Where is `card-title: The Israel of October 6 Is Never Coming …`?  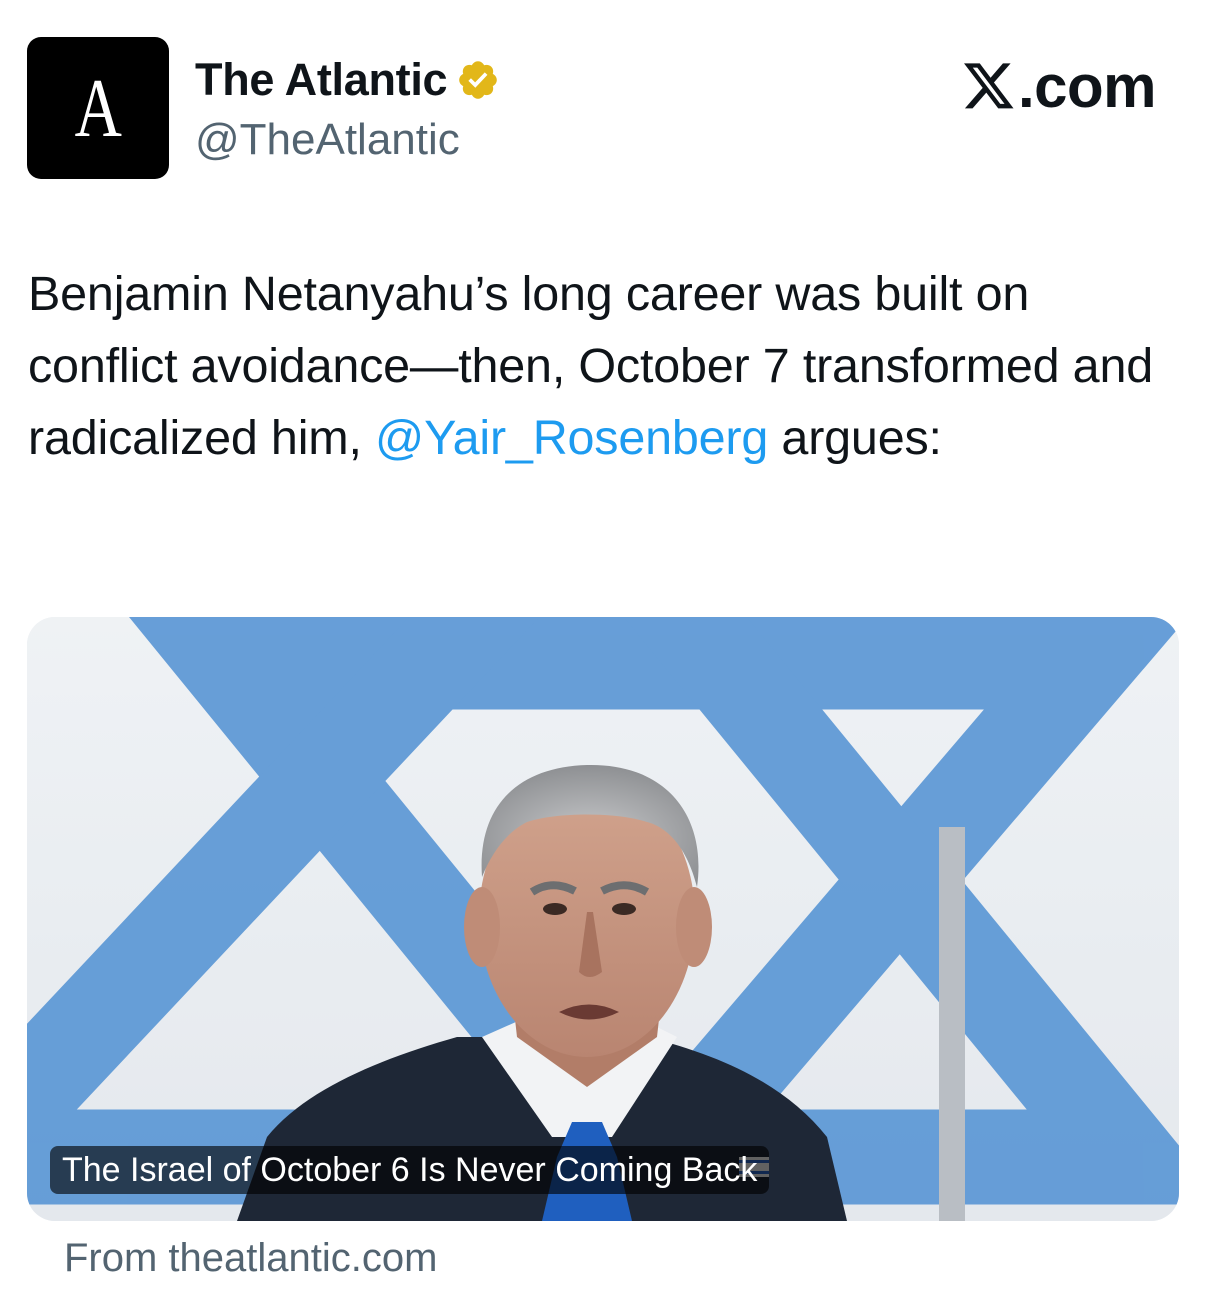 card-title: The Israel of October 6 Is Never Coming … is located at coordinates (410, 1170).